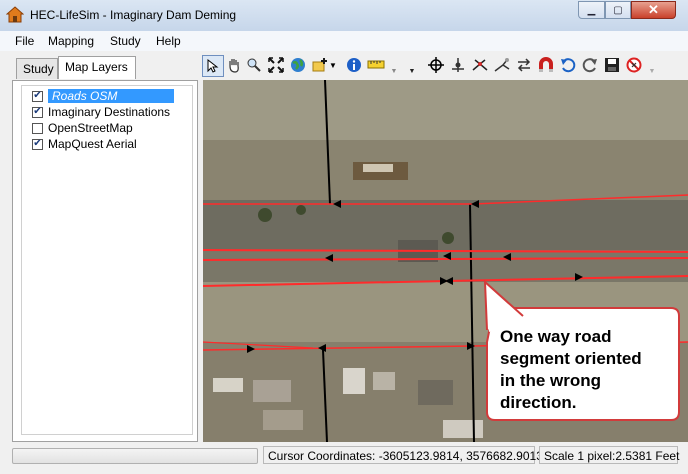  I want to click on cancel-edit-button, so click(634, 65).